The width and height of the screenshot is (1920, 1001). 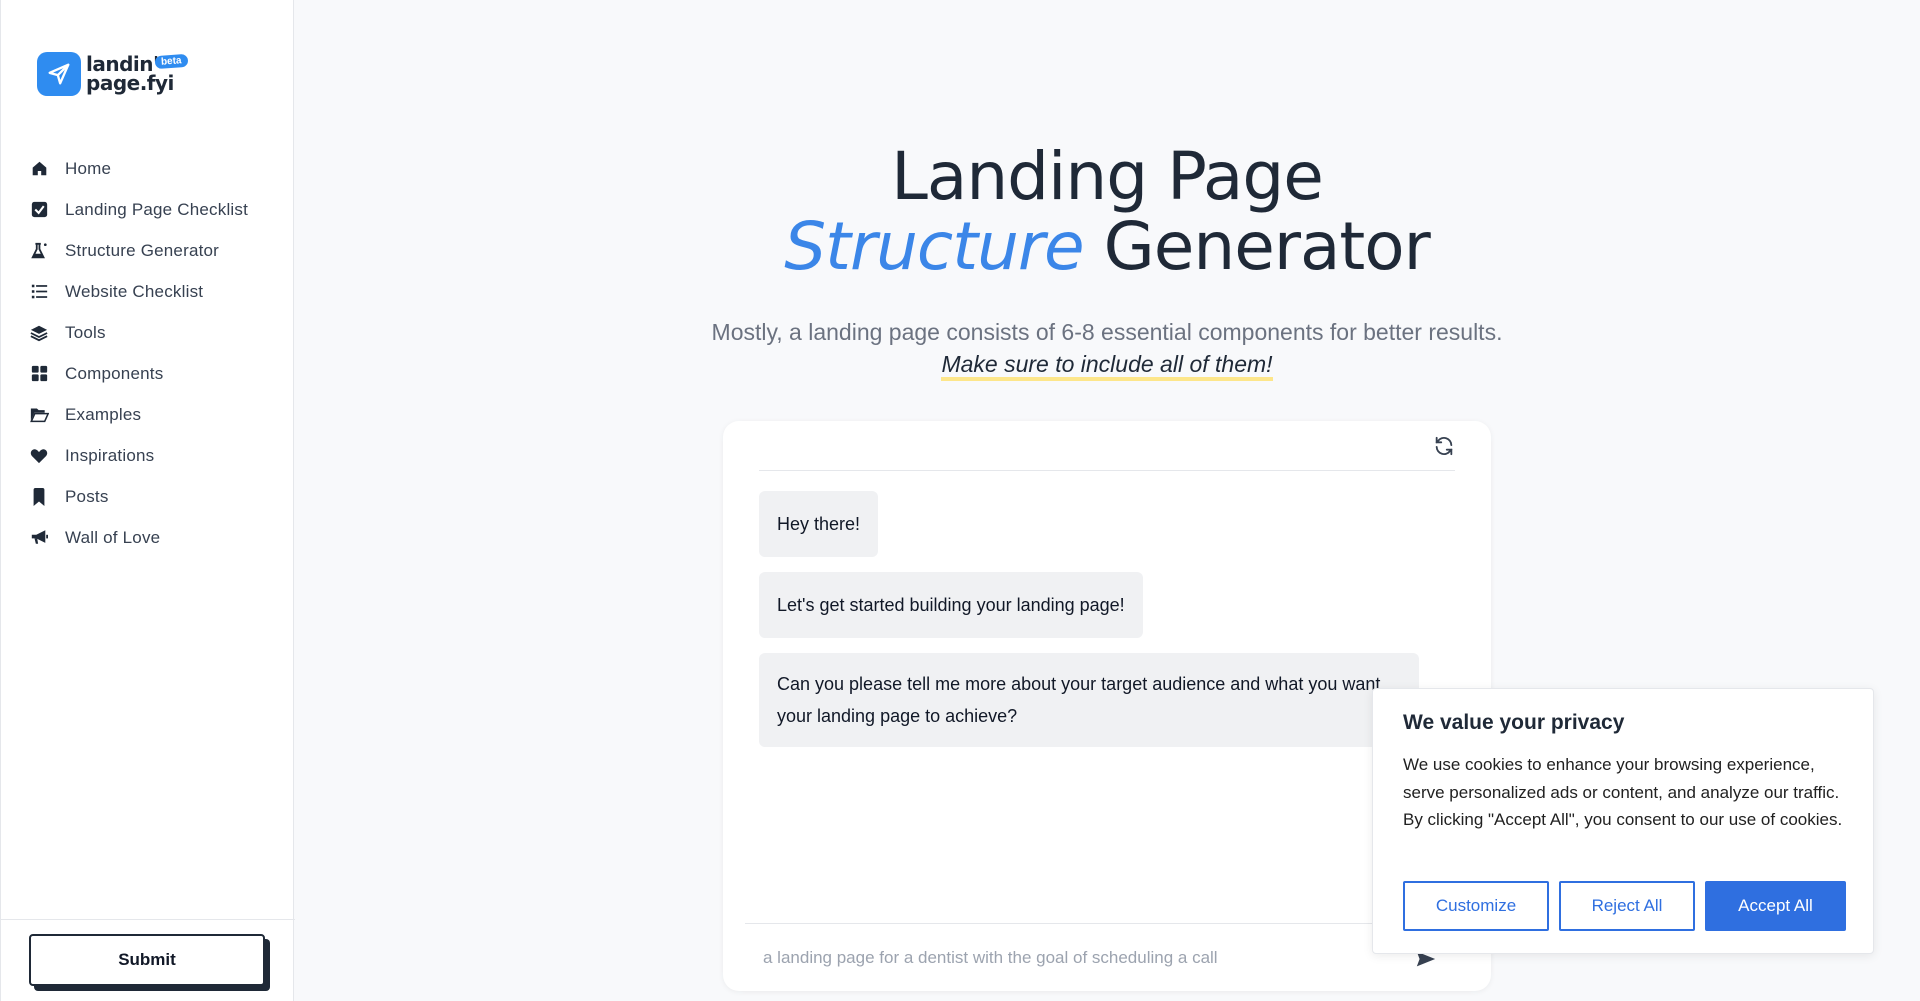 I want to click on sidebar-item-components: Components, so click(x=154, y=373).